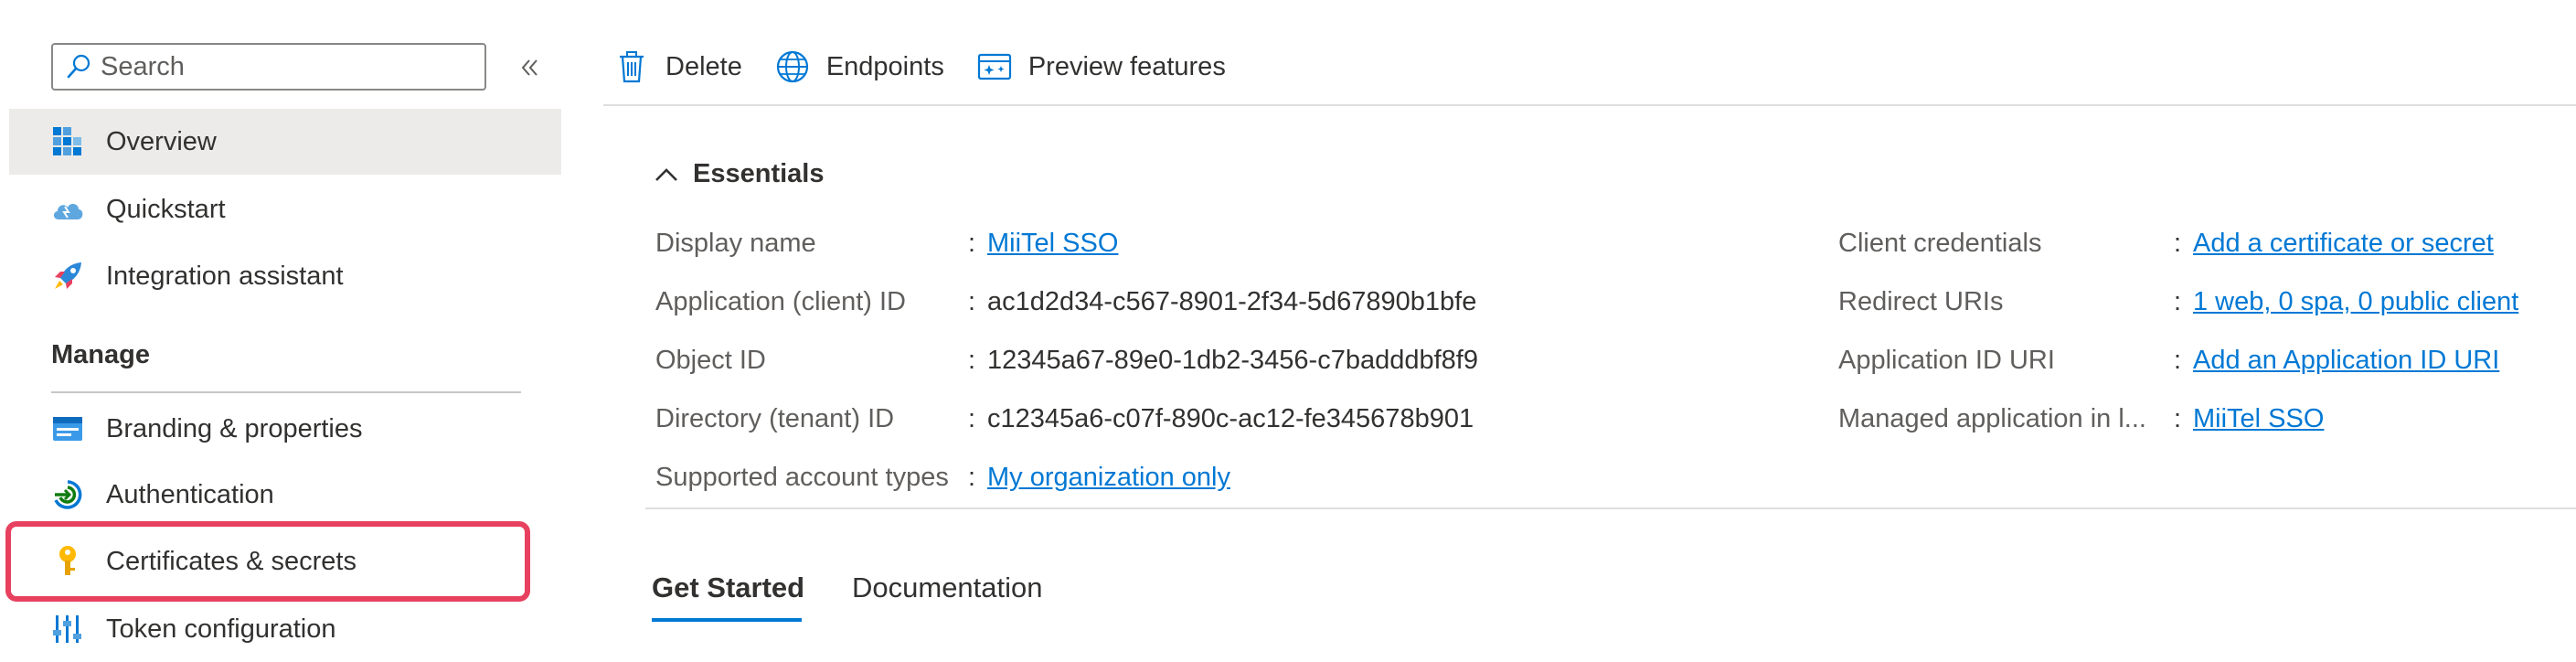 The width and height of the screenshot is (2576, 662). I want to click on sidebar-item-branding-properties: Branding & properties, so click(285, 429).